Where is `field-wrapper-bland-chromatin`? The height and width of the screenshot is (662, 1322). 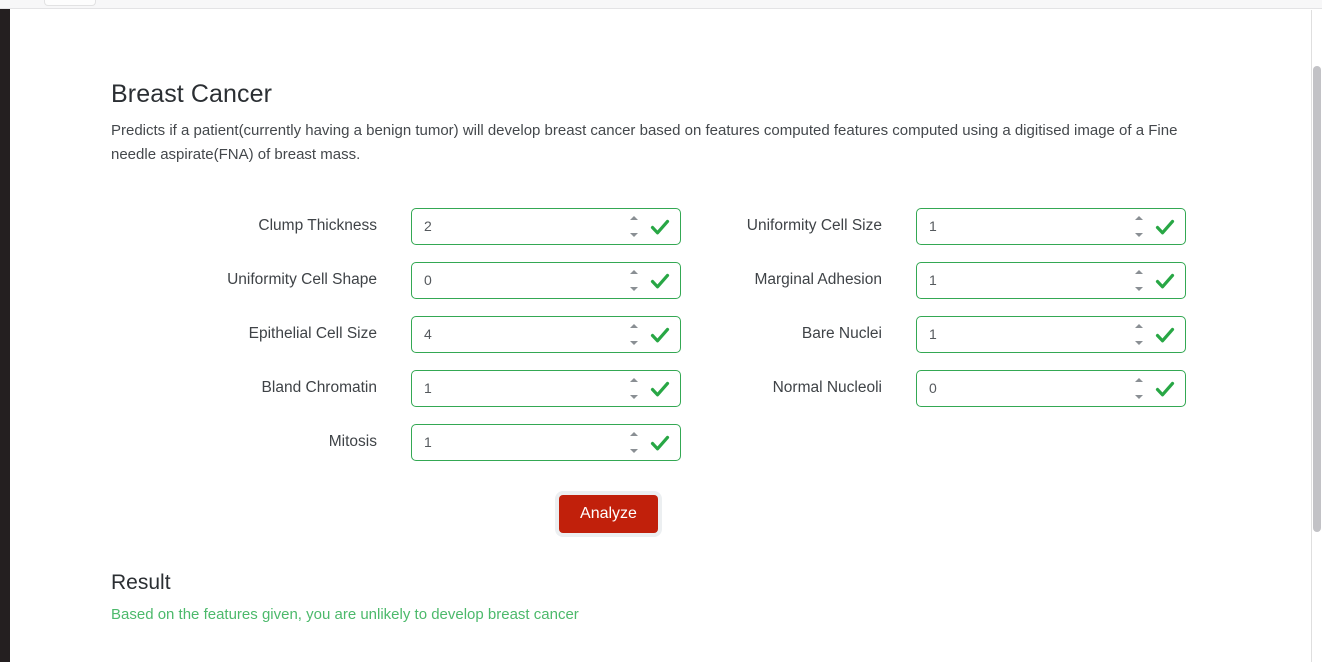 field-wrapper-bland-chromatin is located at coordinates (546, 388).